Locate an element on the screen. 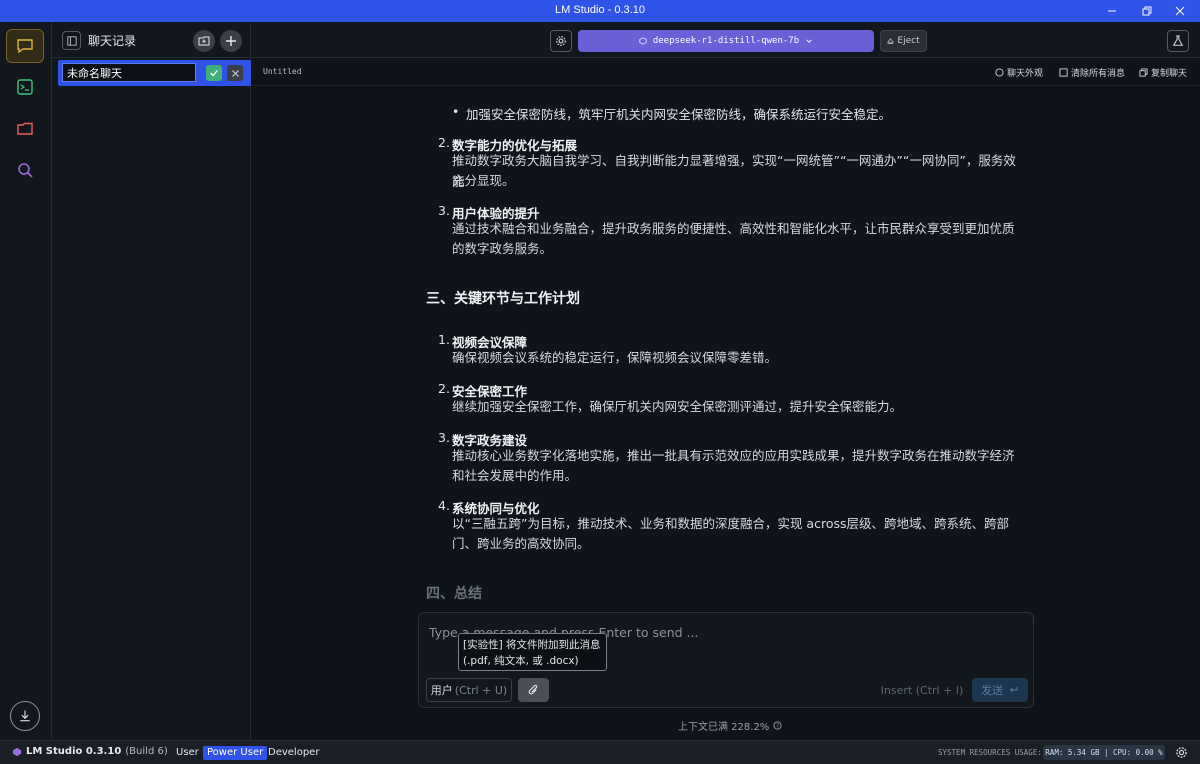 The width and height of the screenshot is (1200, 764). bullet-item: 加强安全保密防线，筑牢厅机关内网安全保密防线，确保系统运行安全稳定。 is located at coordinates (671, 113).